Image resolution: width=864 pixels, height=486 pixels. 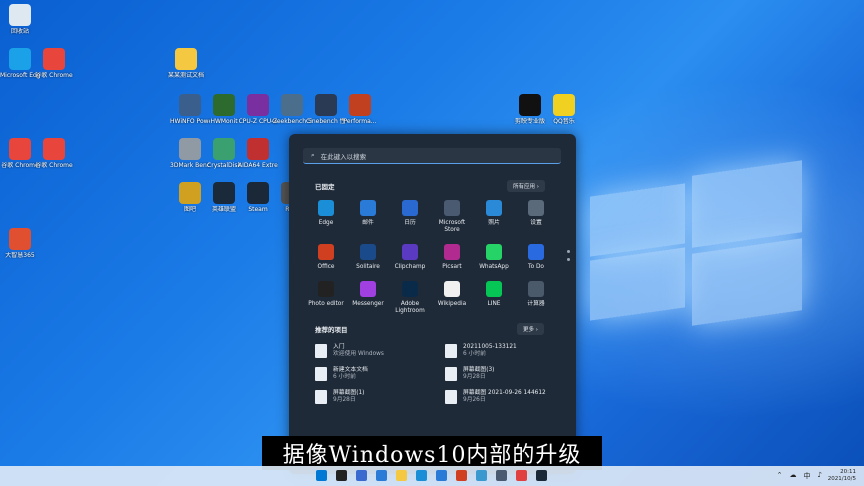 What do you see at coordinates (380, 374) in the screenshot?
I see `recommended-item: 新建文本文档 6 小时前` at bounding box center [380, 374].